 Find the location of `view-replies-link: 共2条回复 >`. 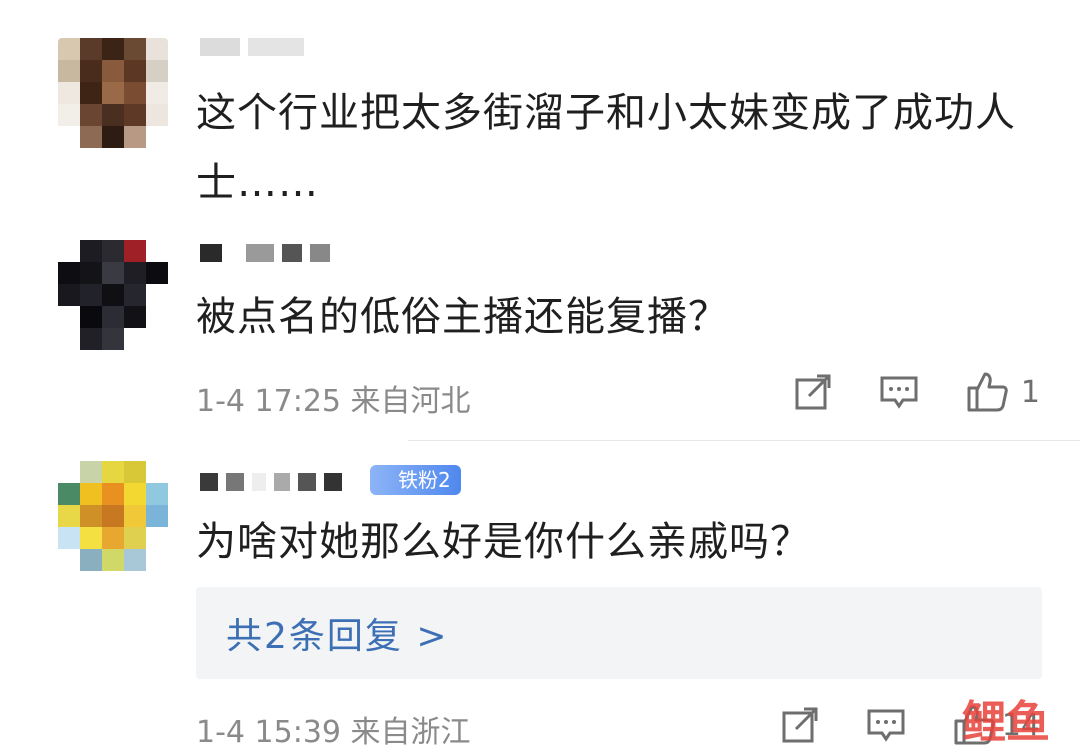

view-replies-link: 共2条回复 > is located at coordinates (337, 633).